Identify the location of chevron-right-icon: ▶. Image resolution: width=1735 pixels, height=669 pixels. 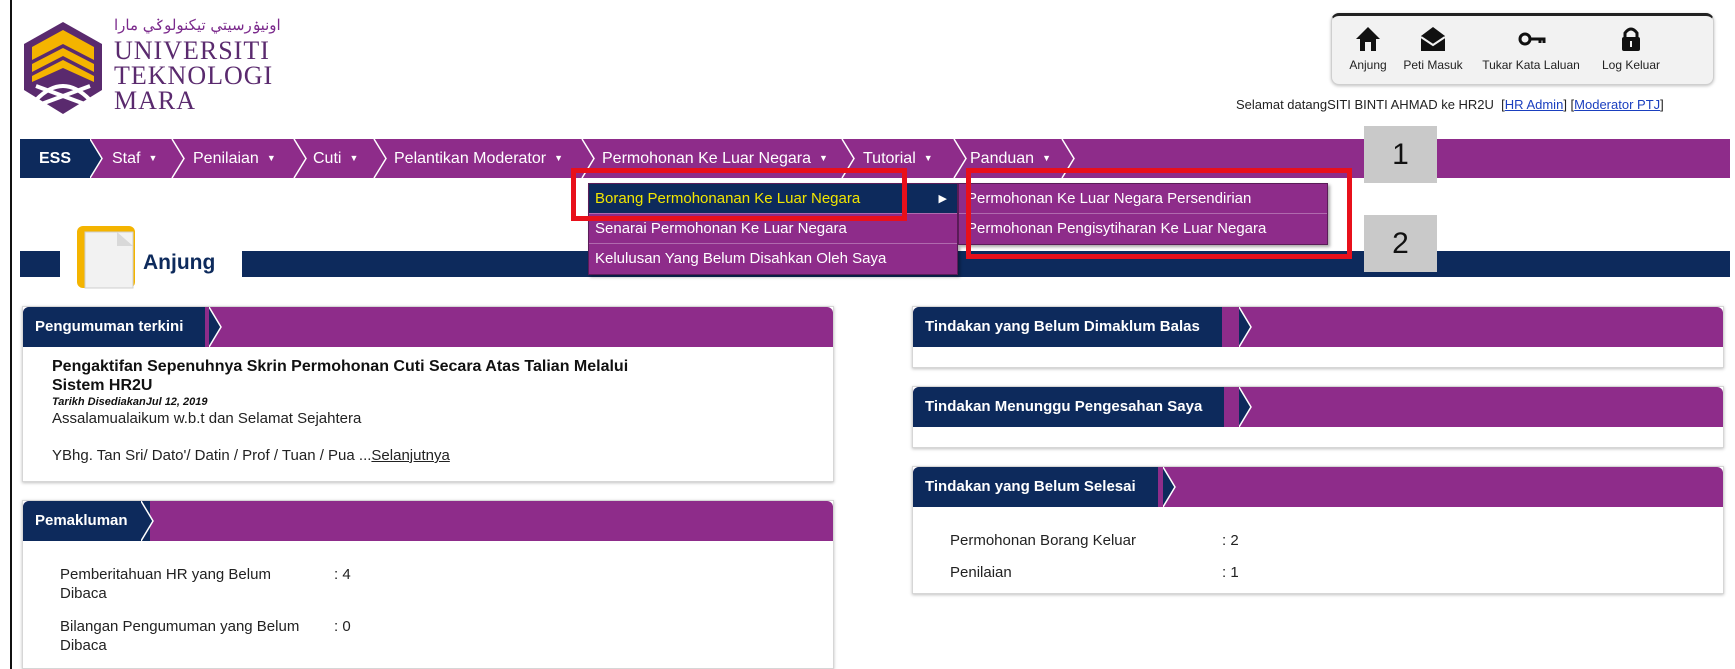
(942, 199).